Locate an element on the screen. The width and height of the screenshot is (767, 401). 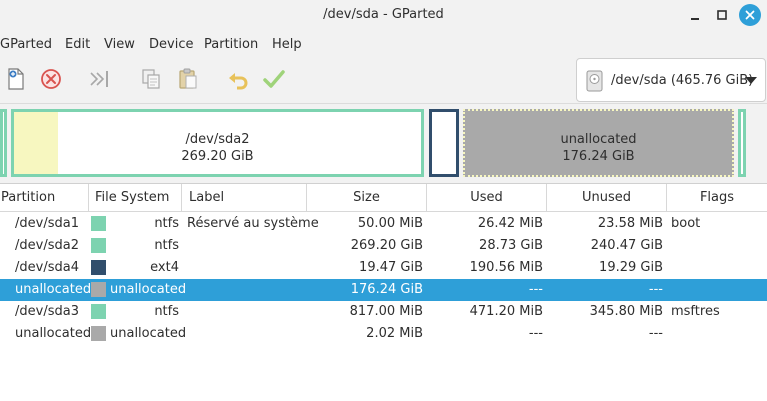
minimize-icon is located at coordinates (695, 19).